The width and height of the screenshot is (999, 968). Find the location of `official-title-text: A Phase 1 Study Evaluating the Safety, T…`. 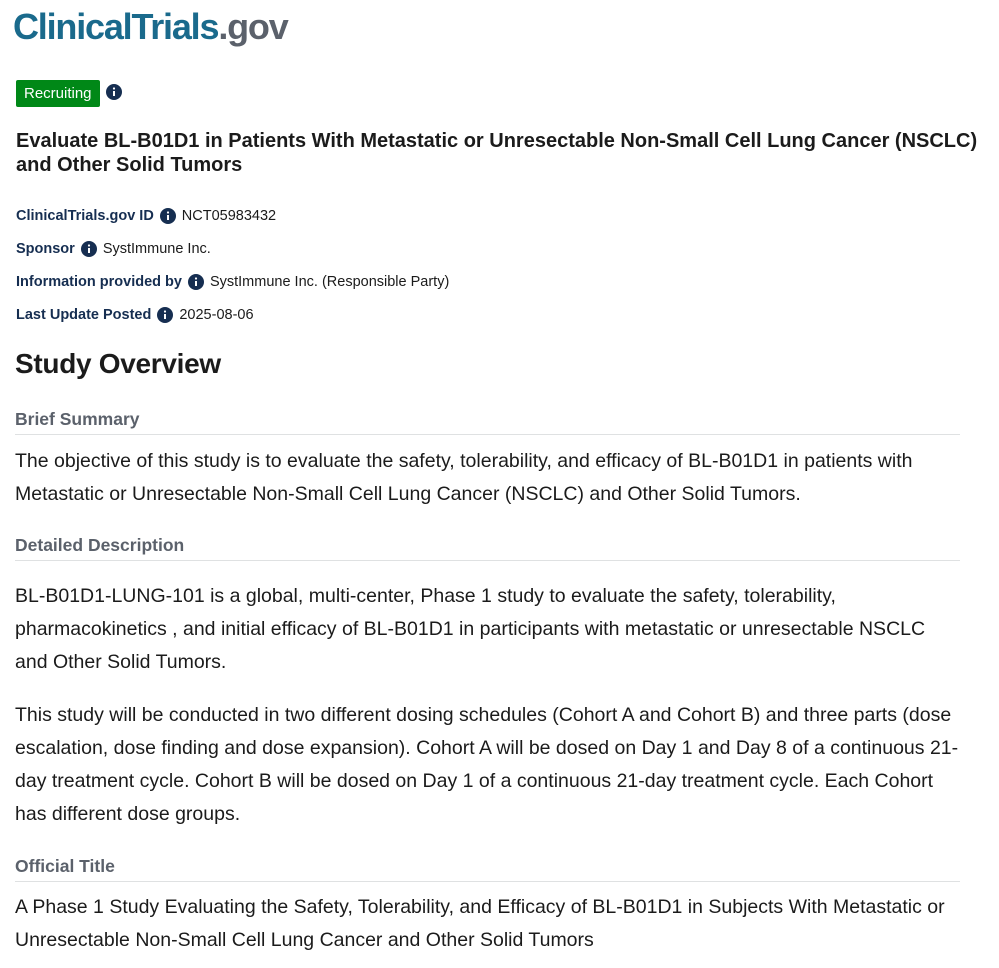

official-title-text: A Phase 1 Study Evaluating the Safety, T… is located at coordinates (480, 923).